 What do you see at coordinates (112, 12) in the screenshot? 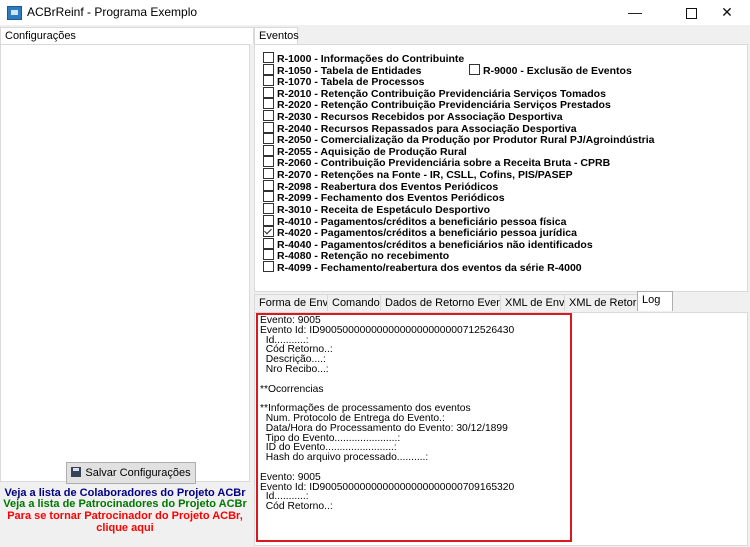
I see `window-title: ACBrReinf - Programa Exemplo` at bounding box center [112, 12].